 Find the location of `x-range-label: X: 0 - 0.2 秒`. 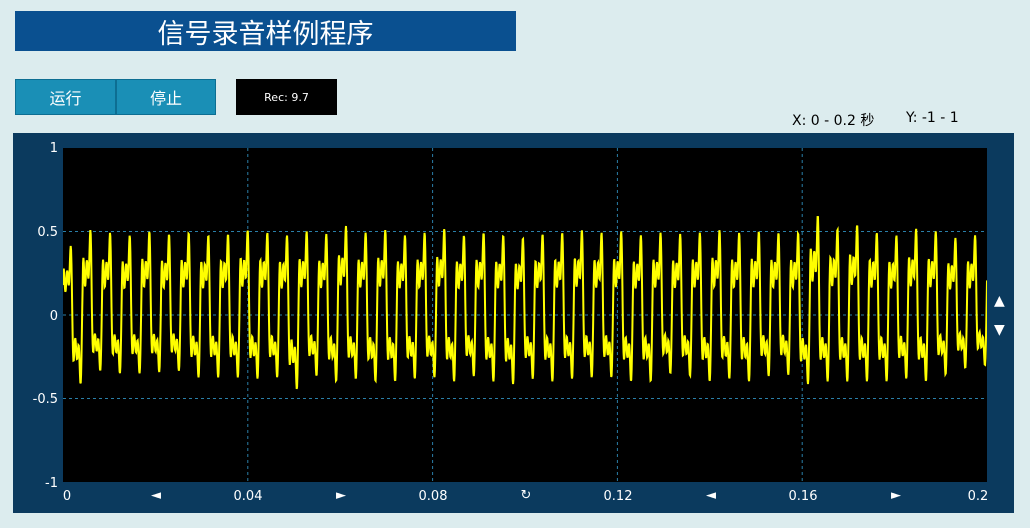

x-range-label: X: 0 - 0.2 秒 is located at coordinates (833, 121).